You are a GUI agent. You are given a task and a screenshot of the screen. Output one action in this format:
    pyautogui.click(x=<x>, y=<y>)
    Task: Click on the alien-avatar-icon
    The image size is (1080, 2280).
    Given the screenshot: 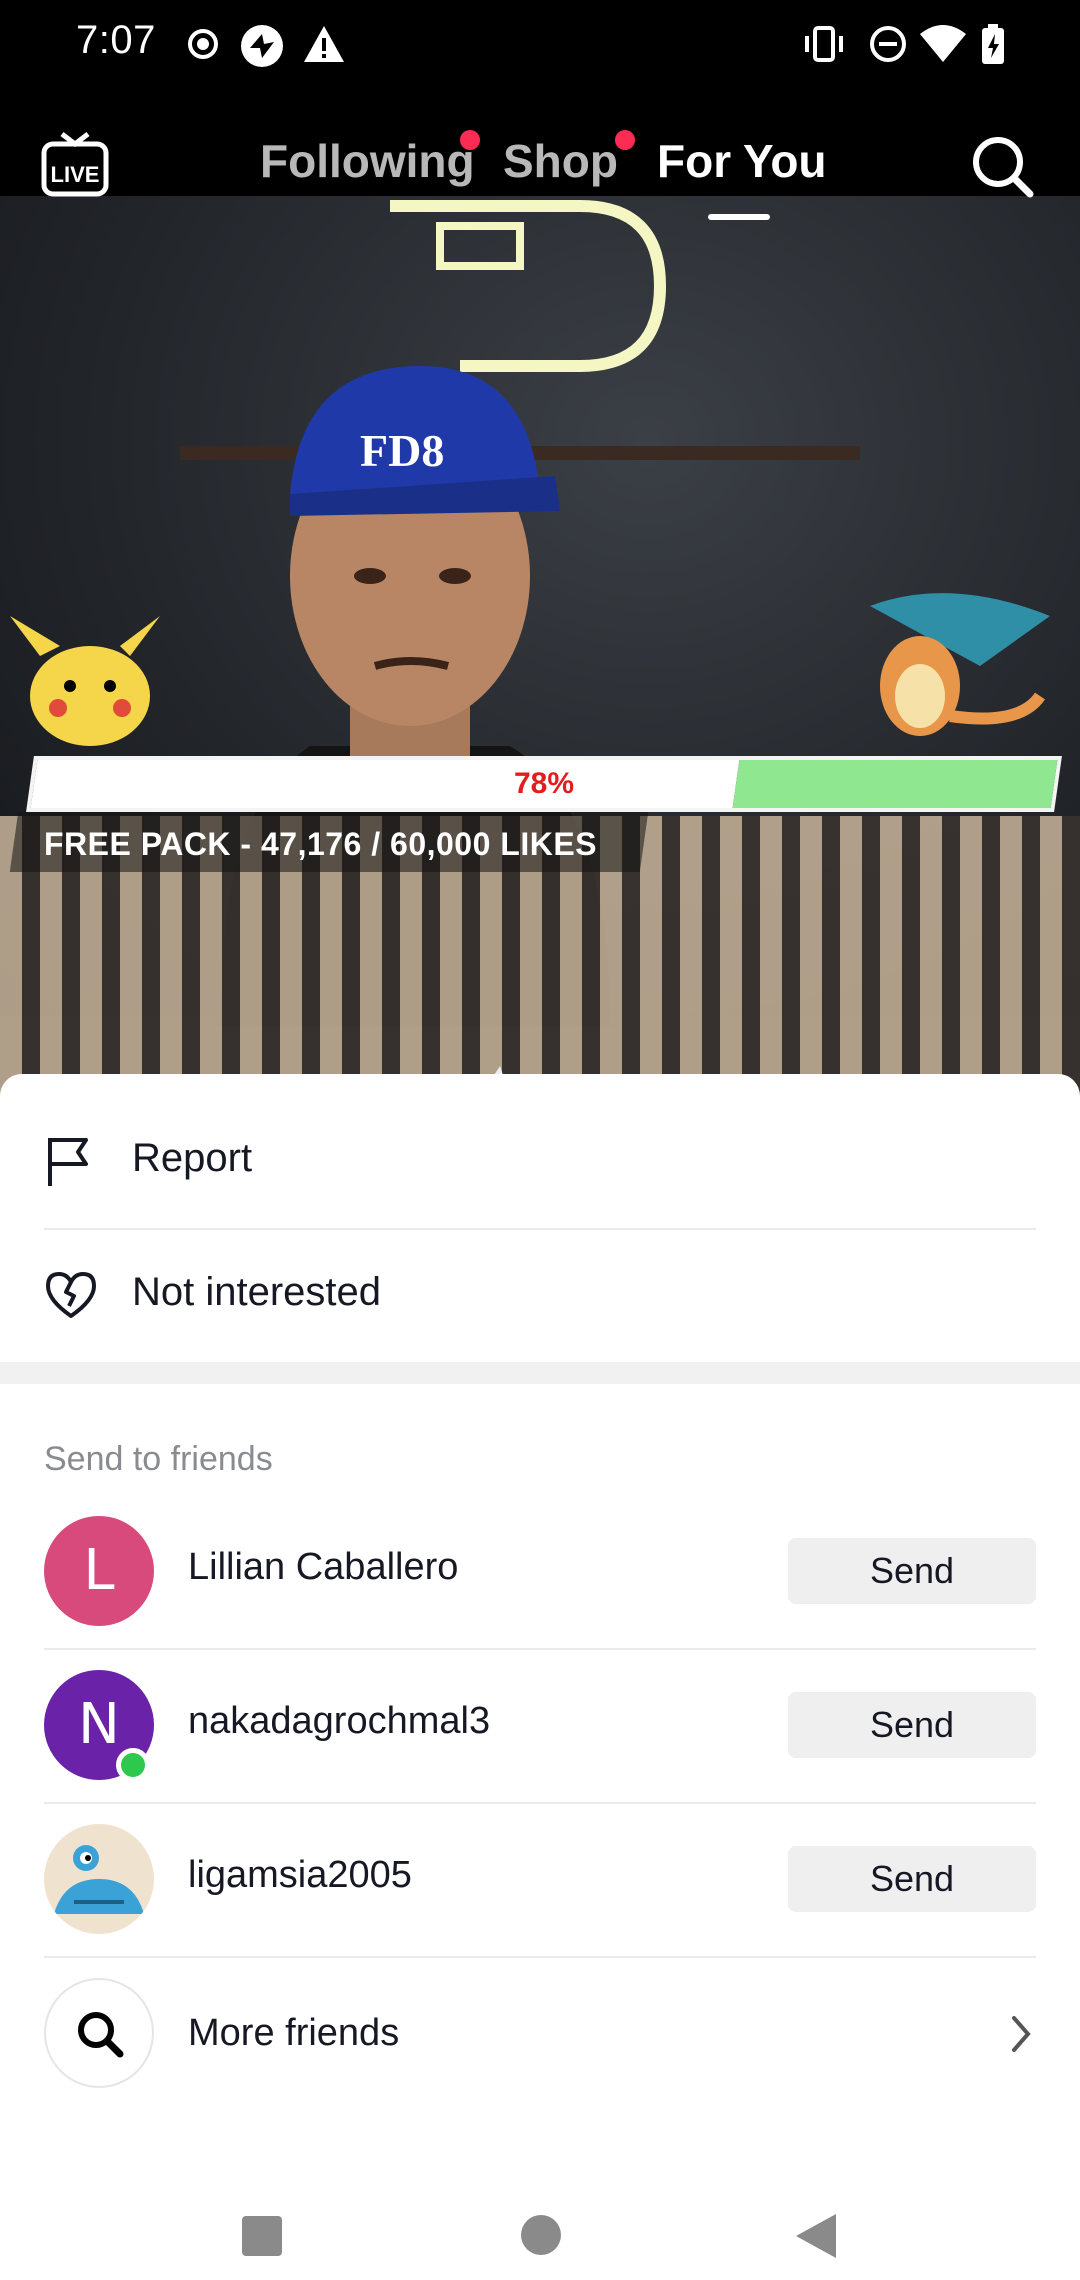 What is the action you would take?
    pyautogui.click(x=99, y=1879)
    